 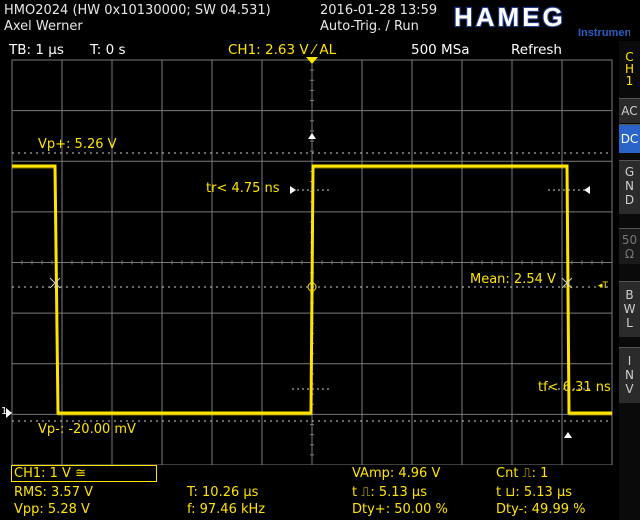 I want to click on mean-label: Mean: 2.54 V, so click(x=513, y=279).